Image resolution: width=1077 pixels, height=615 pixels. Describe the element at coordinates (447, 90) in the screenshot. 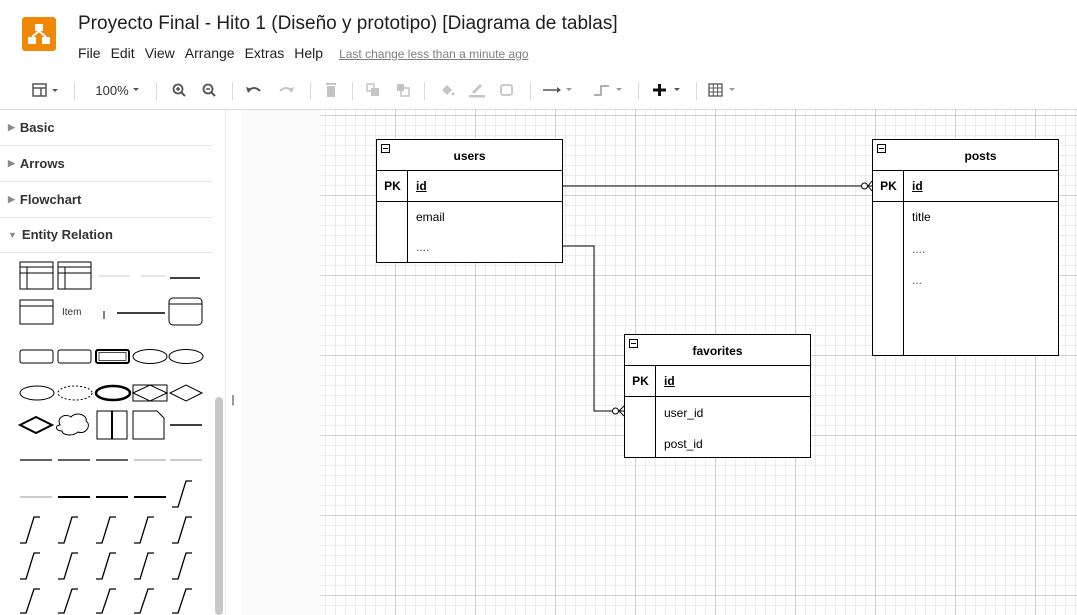

I see `fill-color-button` at that location.